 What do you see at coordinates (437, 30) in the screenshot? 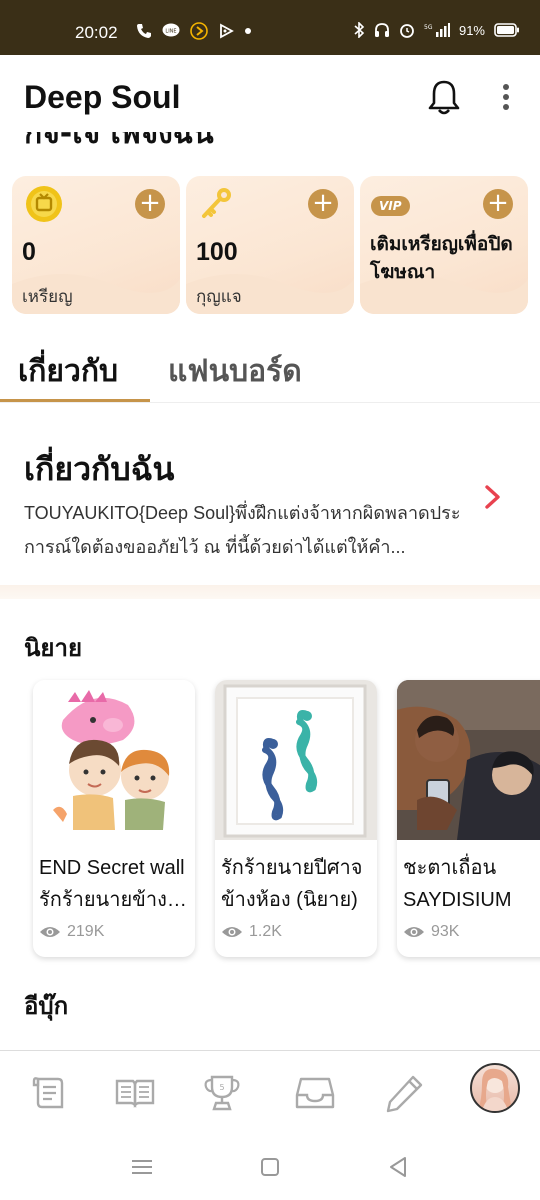
I see `signal-icon: 5G` at bounding box center [437, 30].